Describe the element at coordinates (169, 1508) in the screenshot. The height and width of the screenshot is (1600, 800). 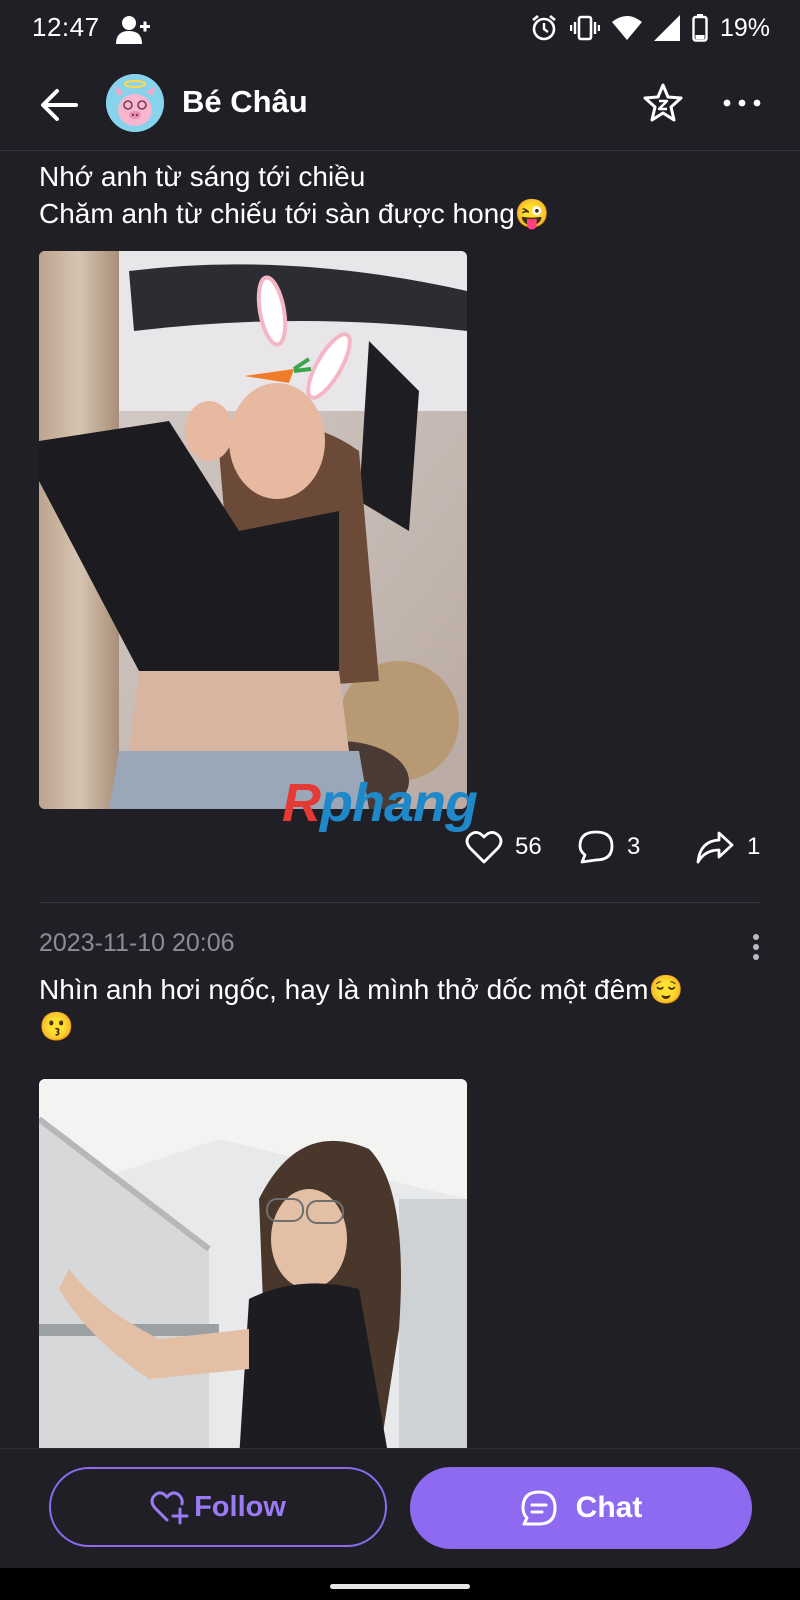
I see `heart-plus-icon` at that location.